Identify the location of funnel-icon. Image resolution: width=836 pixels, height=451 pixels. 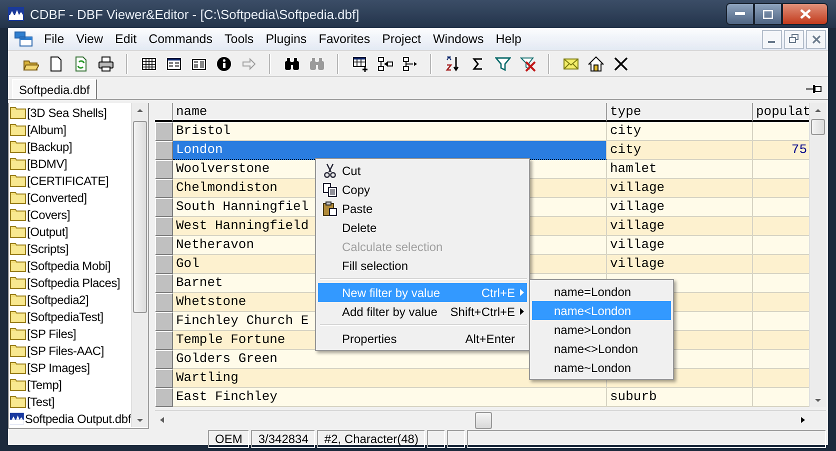
(502, 64).